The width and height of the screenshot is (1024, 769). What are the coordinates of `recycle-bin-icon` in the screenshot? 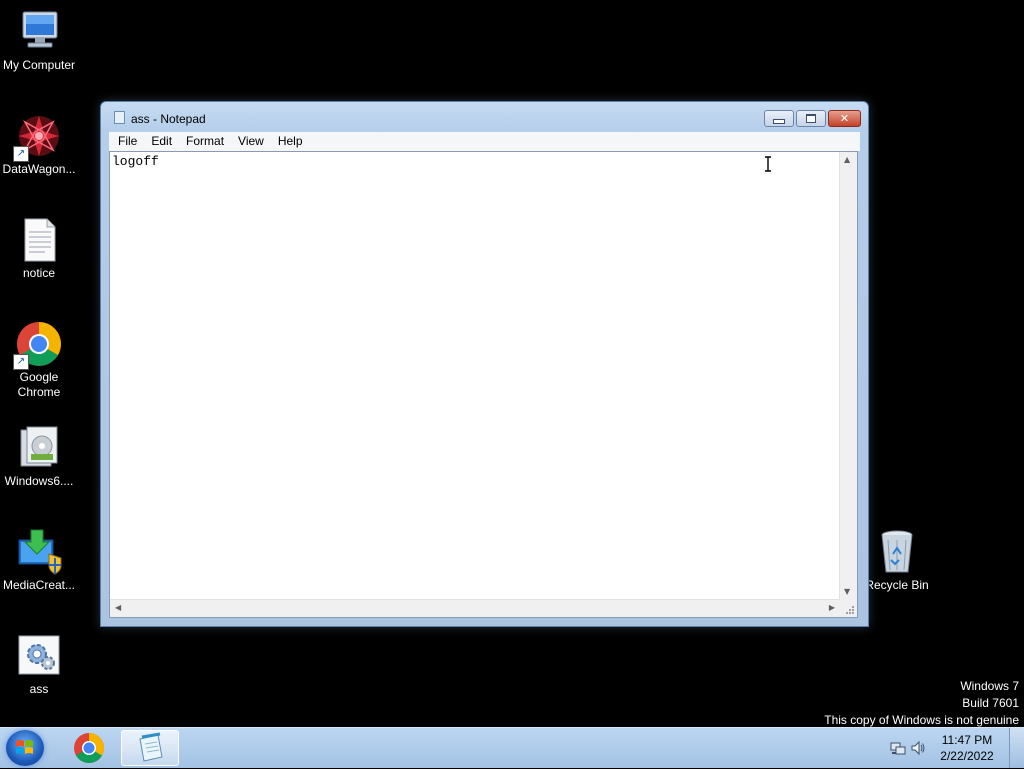 It's located at (897, 552).